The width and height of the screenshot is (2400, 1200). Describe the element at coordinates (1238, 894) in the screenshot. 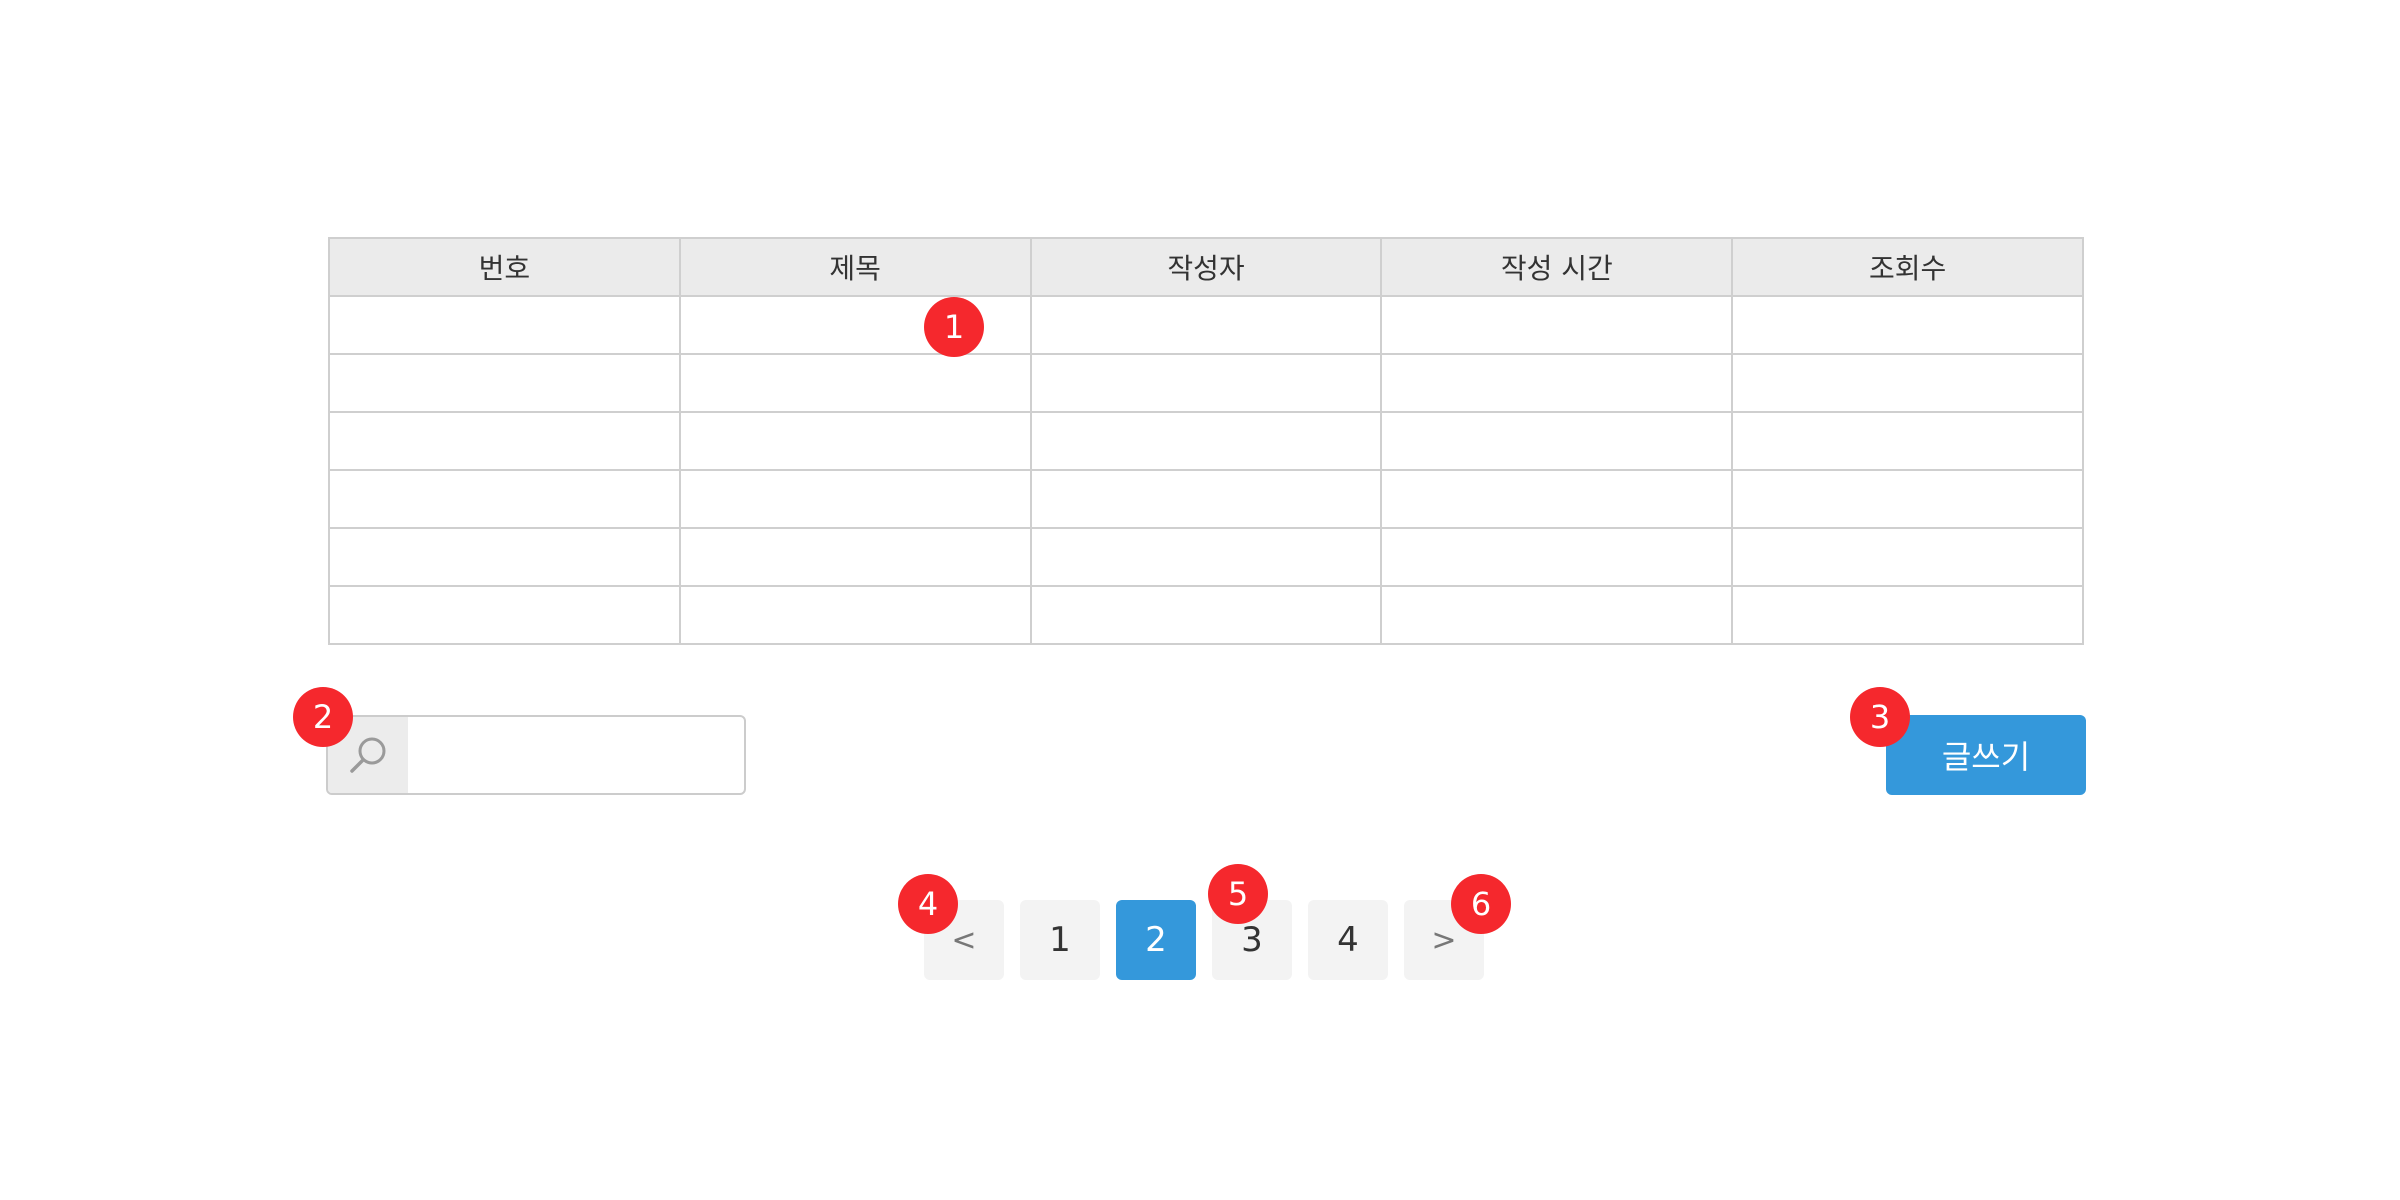

I see `annotation-marker-5: 5` at that location.